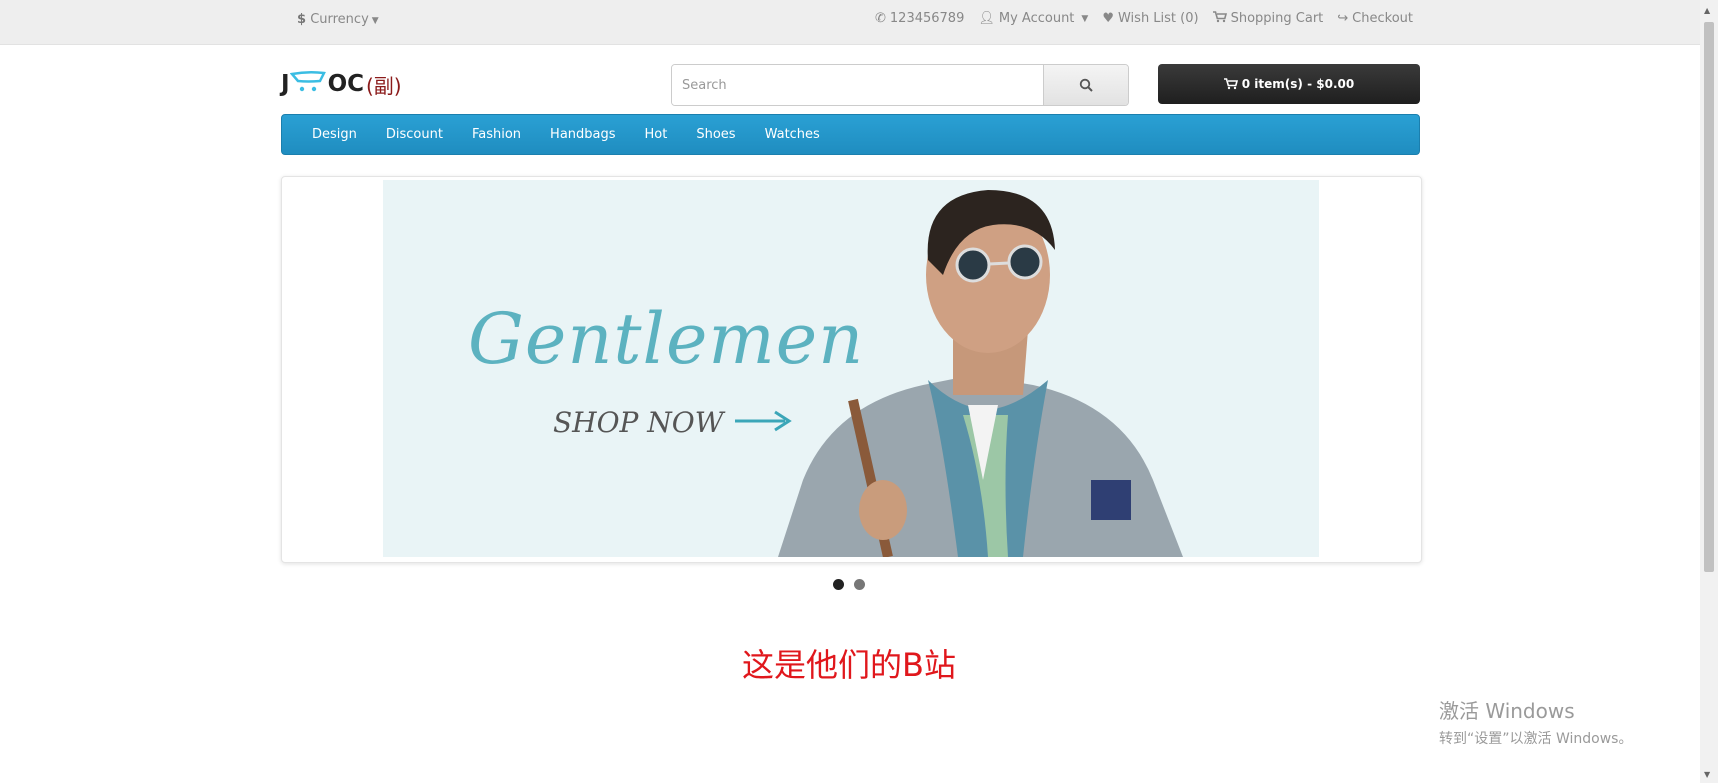 Image resolution: width=1718 pixels, height=783 pixels. Describe the element at coordinates (496, 134) in the screenshot. I see `nav-item-fashion: Fashion` at that location.